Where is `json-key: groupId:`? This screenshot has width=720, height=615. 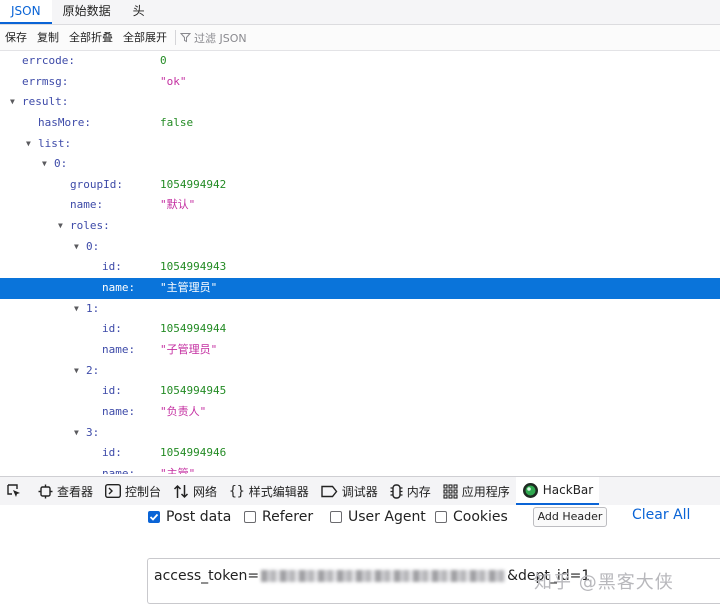 json-key: groupId: is located at coordinates (96, 184).